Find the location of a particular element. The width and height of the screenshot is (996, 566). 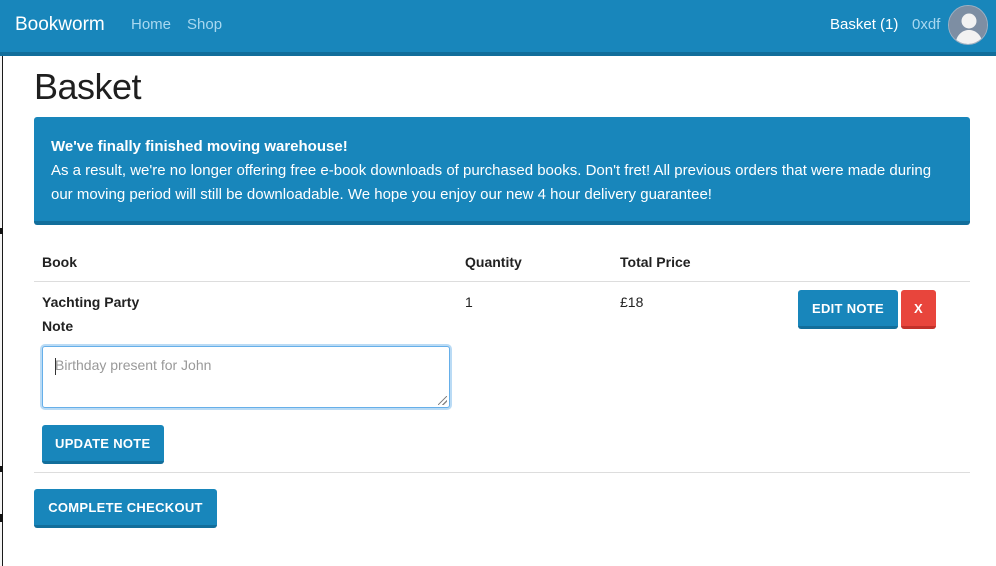

note-placeholder: Birthday present for John is located at coordinates (133, 365).